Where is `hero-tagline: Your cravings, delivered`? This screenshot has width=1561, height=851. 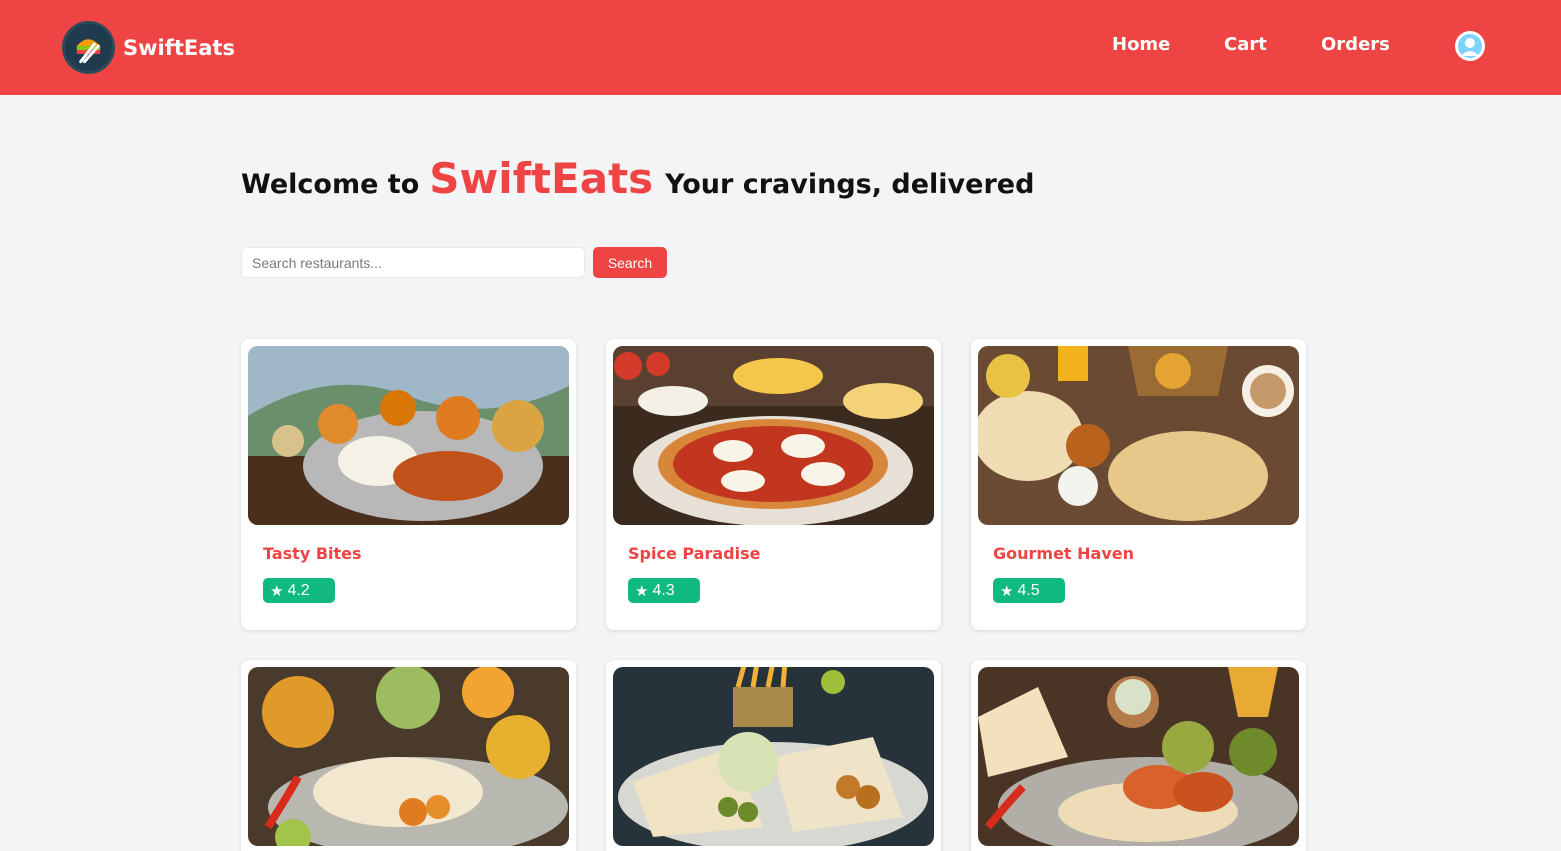 hero-tagline: Your cravings, delivered is located at coordinates (850, 184).